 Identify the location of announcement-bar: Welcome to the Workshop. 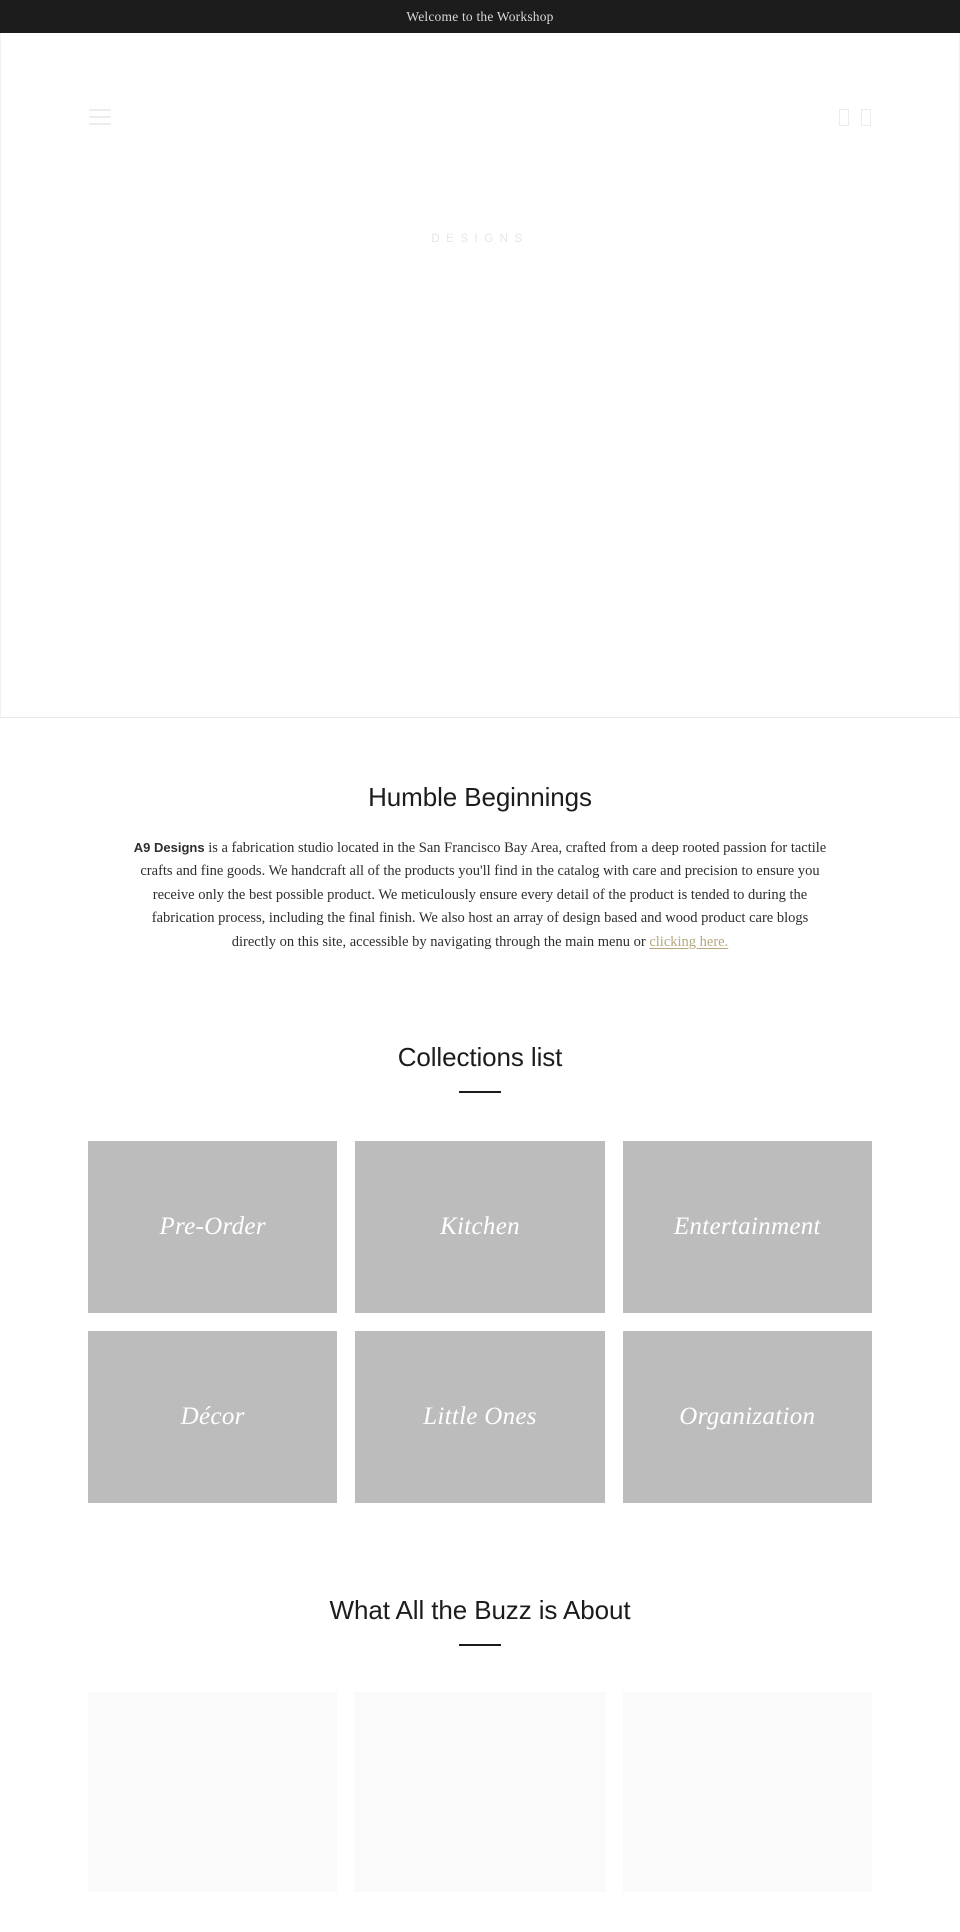
(480, 16).